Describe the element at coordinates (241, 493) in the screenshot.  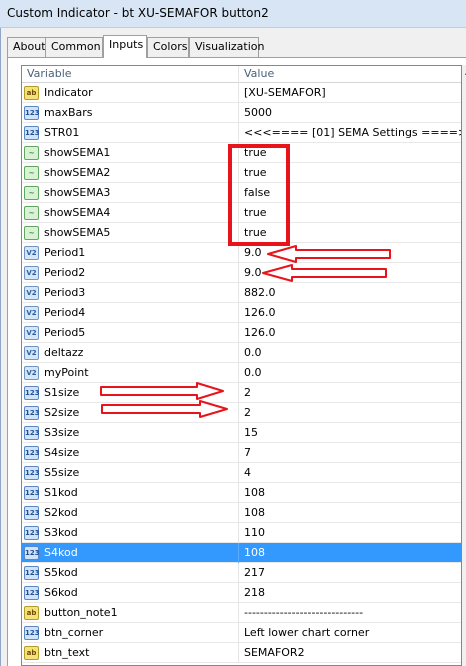
I see `input-row-s1kod: 123 S1kod 108` at that location.